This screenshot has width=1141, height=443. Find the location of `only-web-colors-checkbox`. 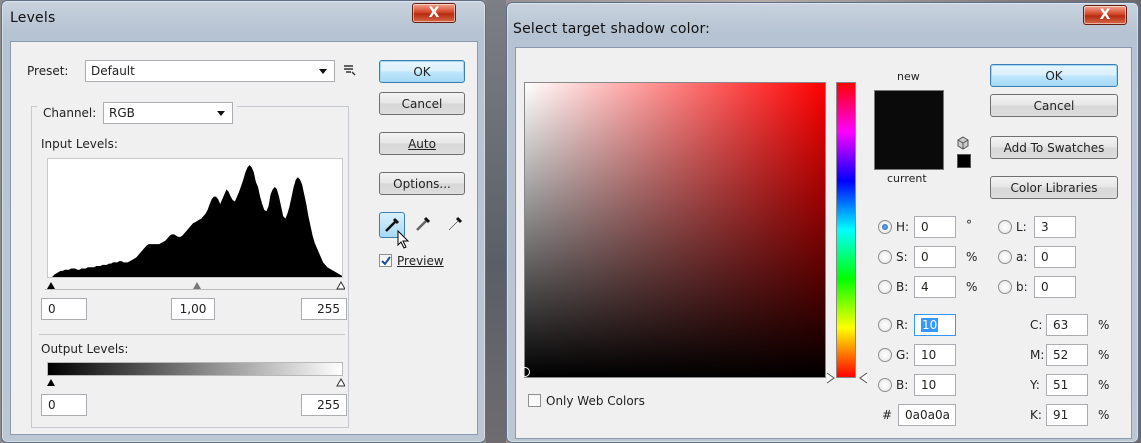

only-web-colors-checkbox is located at coordinates (534, 400).